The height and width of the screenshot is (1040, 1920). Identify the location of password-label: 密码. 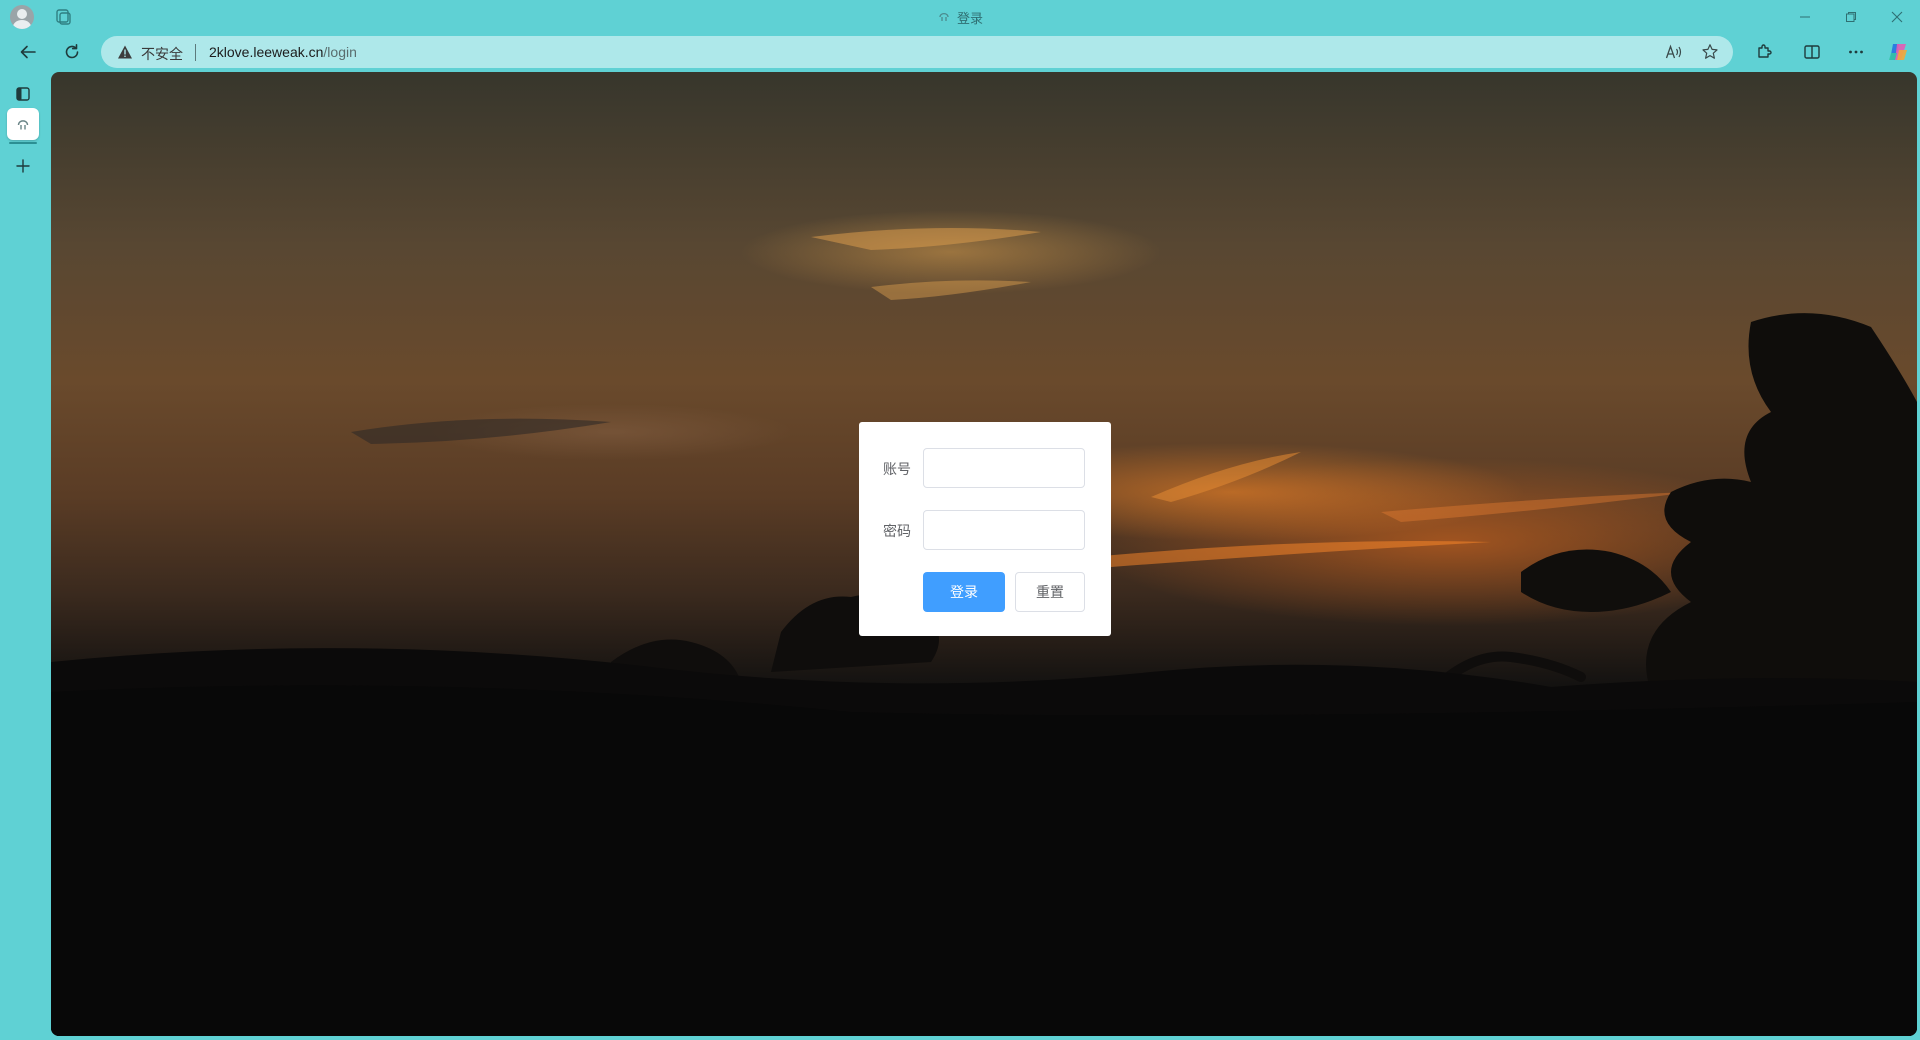
(897, 531).